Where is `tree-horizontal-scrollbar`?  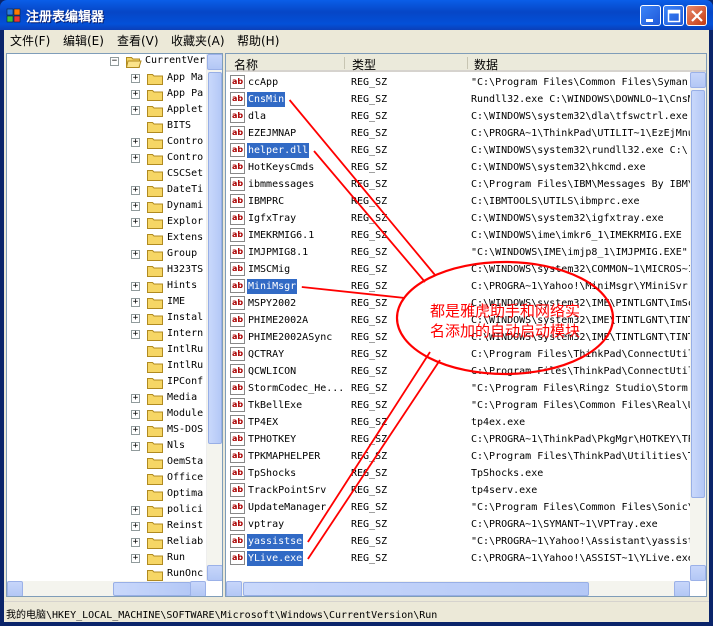
tree-horizontal-scrollbar is located at coordinates (106, 588).